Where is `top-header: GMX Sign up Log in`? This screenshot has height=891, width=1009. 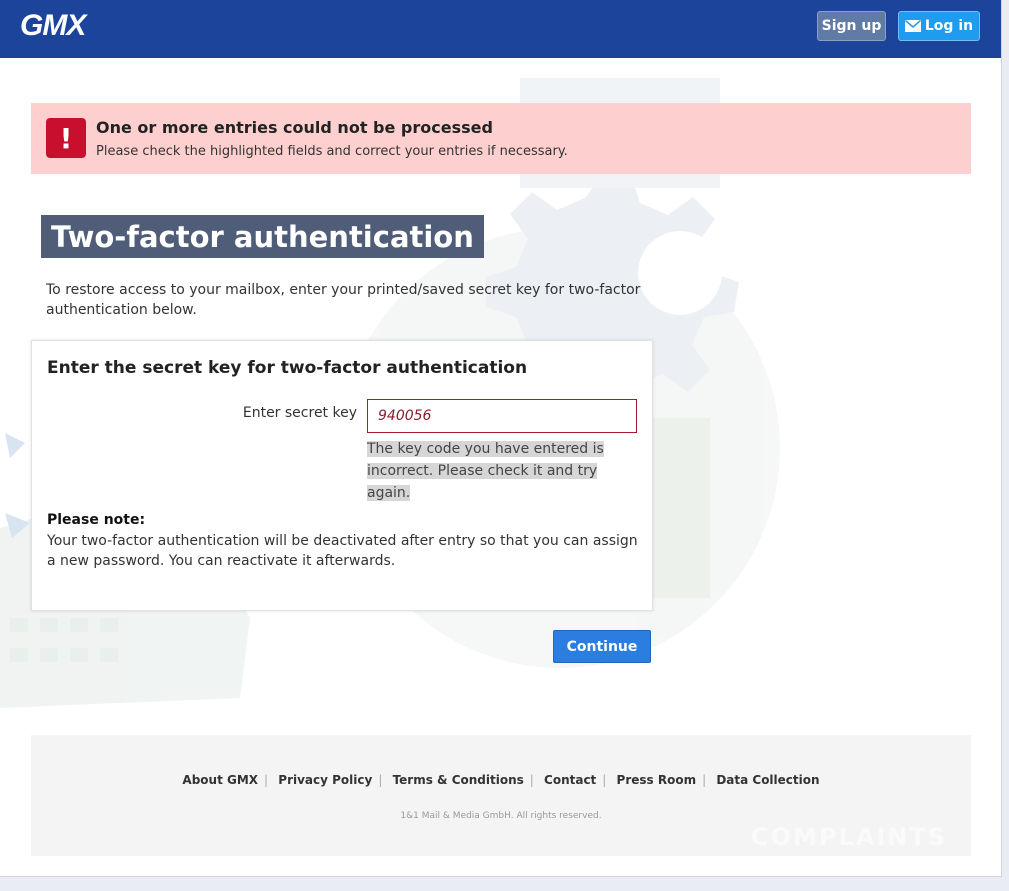 top-header: GMX Sign up Log in is located at coordinates (500, 29).